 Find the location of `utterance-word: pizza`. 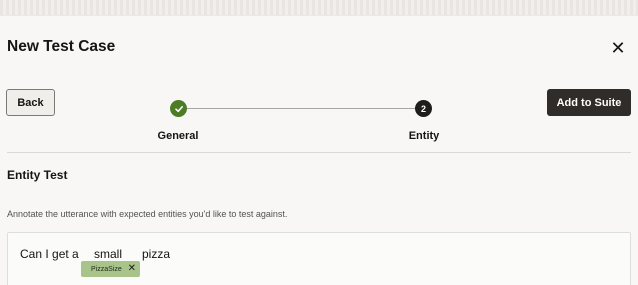

utterance-word: pizza is located at coordinates (156, 254).